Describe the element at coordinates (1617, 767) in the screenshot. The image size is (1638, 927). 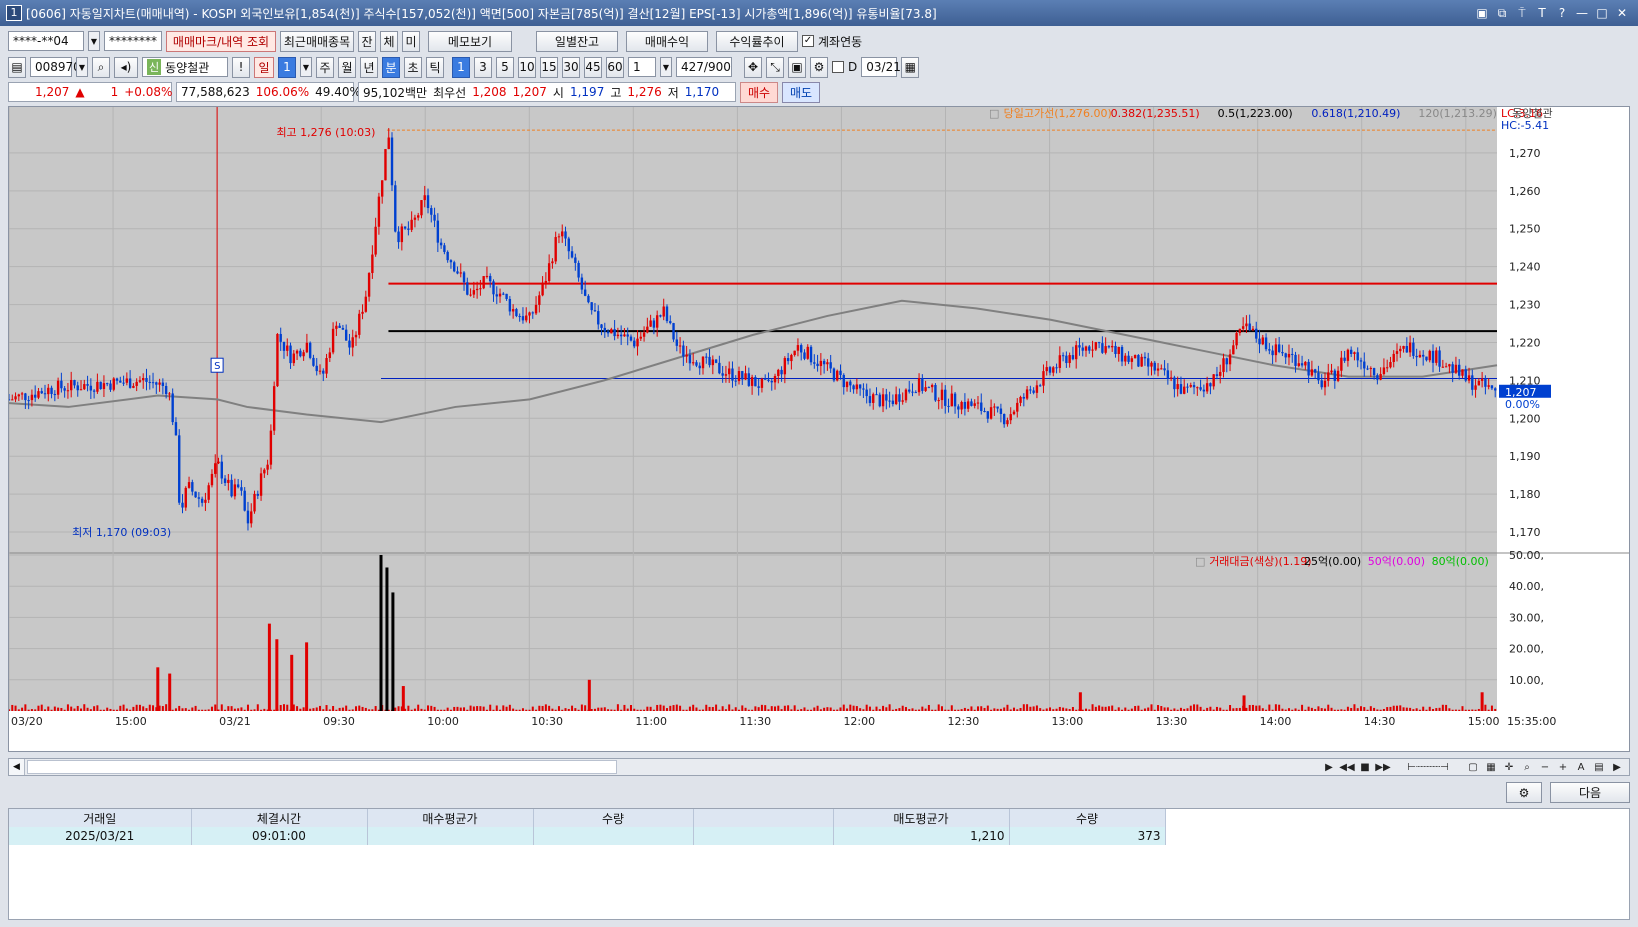
I see `scroll-right-icon: ▶` at that location.